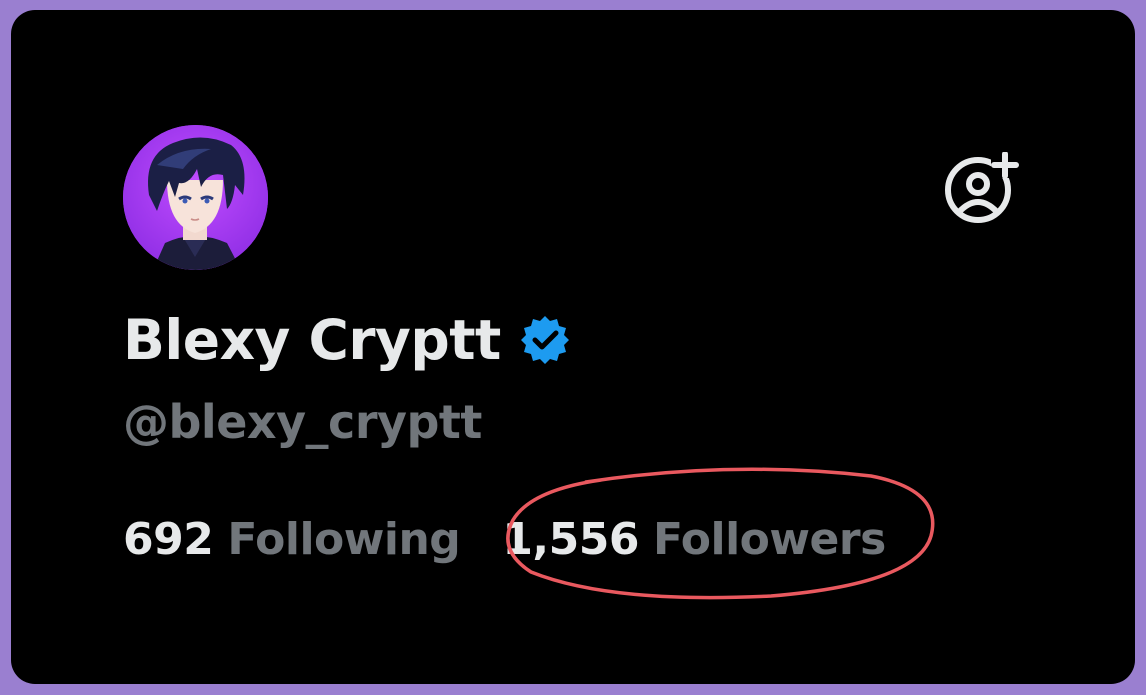  I want to click on add-user-button, so click(981, 187).